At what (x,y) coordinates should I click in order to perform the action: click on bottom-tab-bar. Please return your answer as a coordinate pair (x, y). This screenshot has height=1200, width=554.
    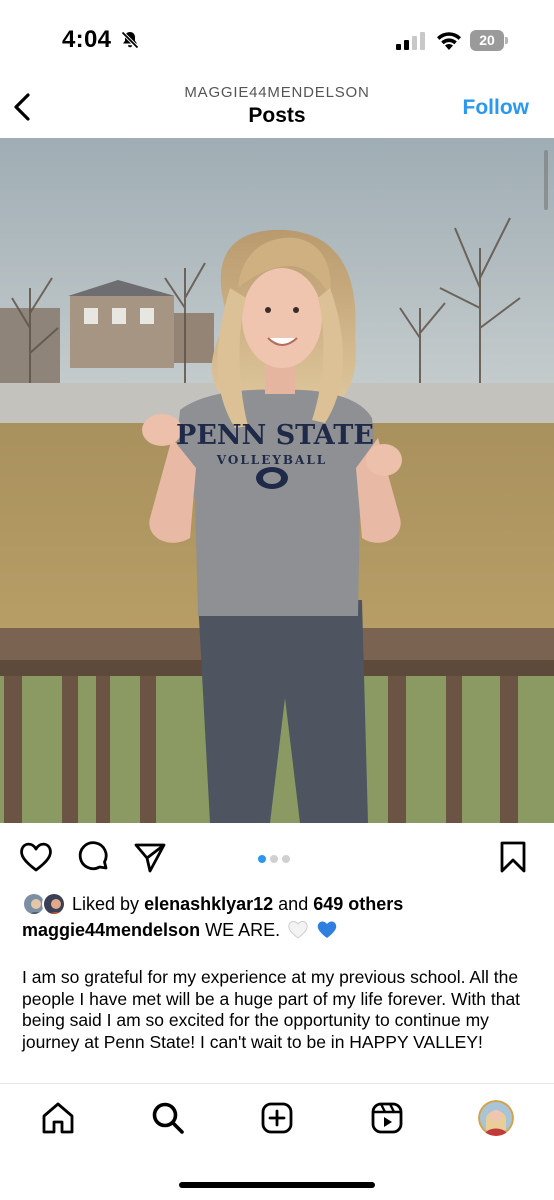
    Looking at the image, I should click on (277, 1141).